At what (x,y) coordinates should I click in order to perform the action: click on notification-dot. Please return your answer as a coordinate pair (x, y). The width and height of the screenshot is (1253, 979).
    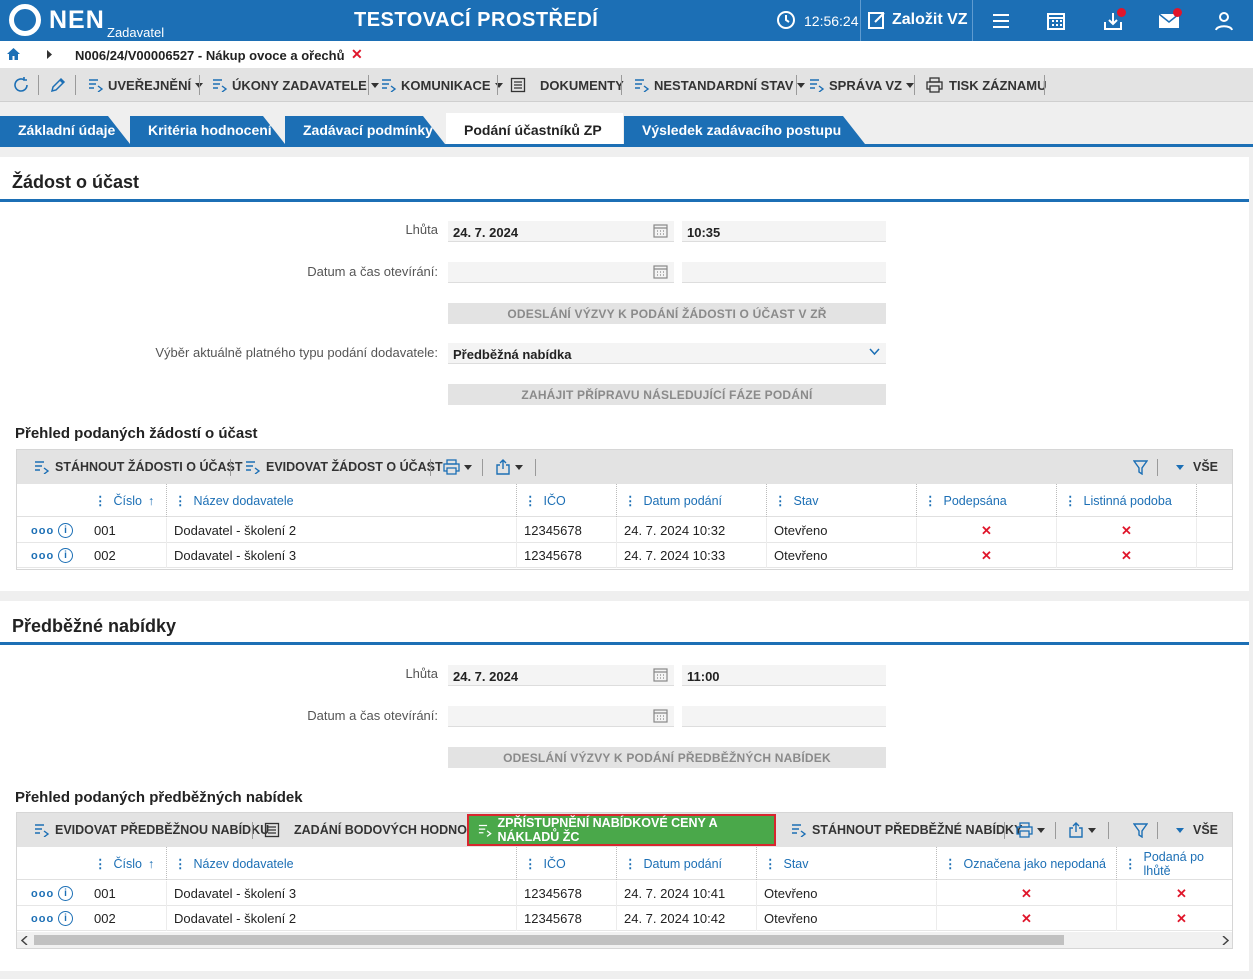
    Looking at the image, I should click on (1121, 12).